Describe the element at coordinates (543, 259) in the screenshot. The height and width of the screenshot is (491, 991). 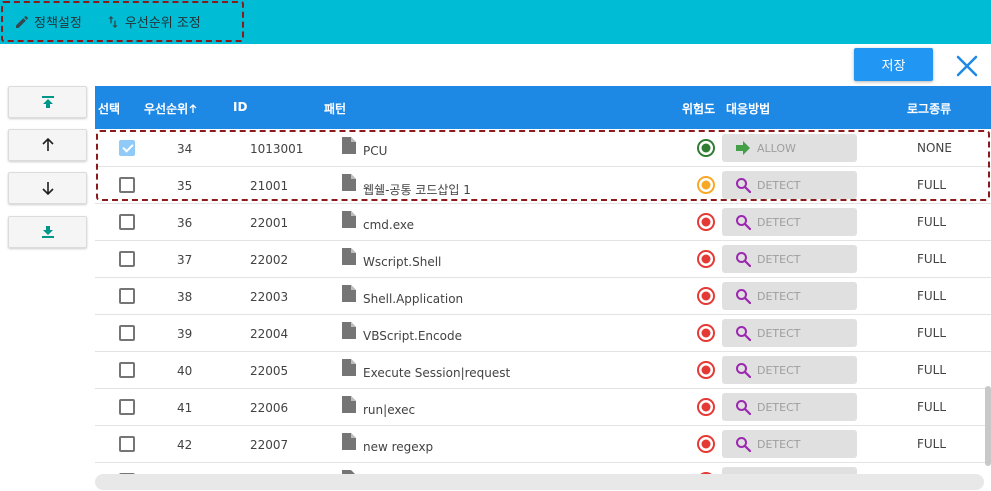
I see `table-row: 37 22002 Wscript.Shell DETECT FULL` at that location.